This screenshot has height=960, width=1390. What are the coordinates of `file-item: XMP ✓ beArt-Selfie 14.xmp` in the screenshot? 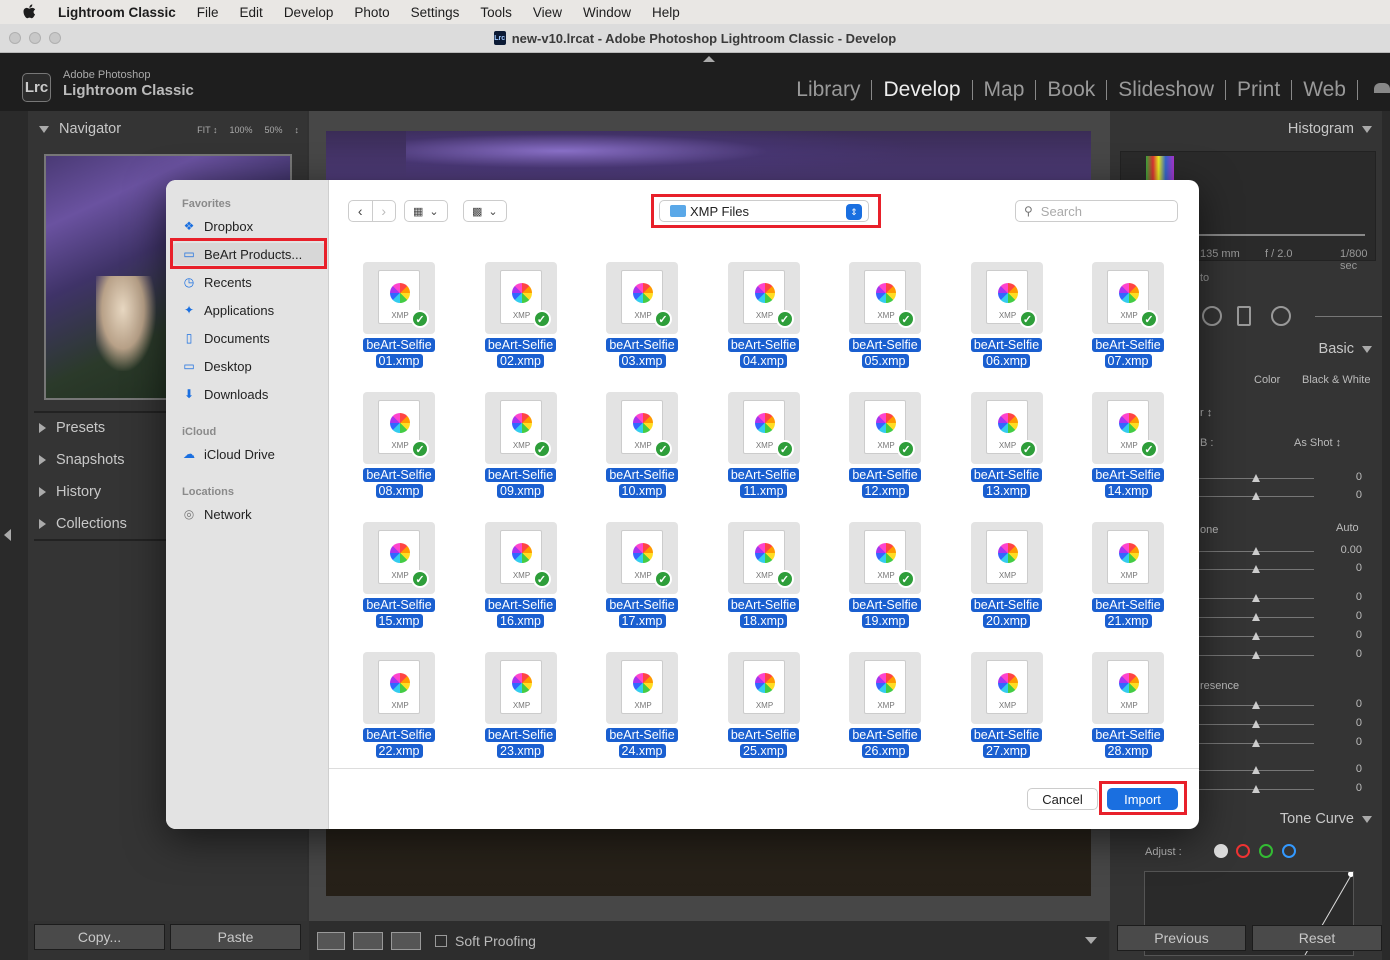 It's located at (1113, 435).